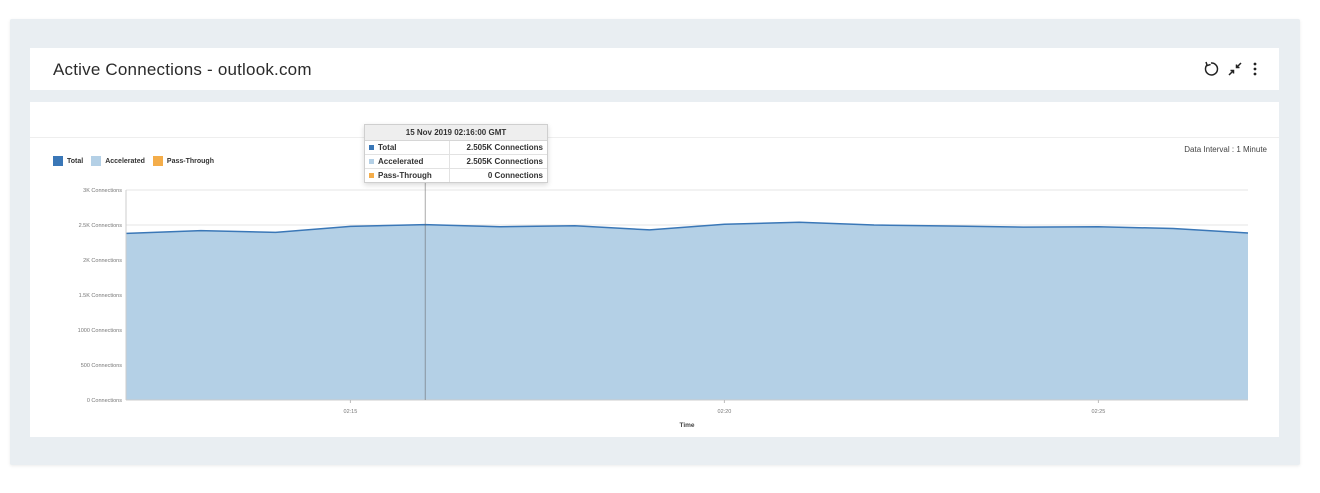 This screenshot has width=1320, height=493. What do you see at coordinates (102, 366) in the screenshot?
I see `y-tick-label: 500 Connections` at bounding box center [102, 366].